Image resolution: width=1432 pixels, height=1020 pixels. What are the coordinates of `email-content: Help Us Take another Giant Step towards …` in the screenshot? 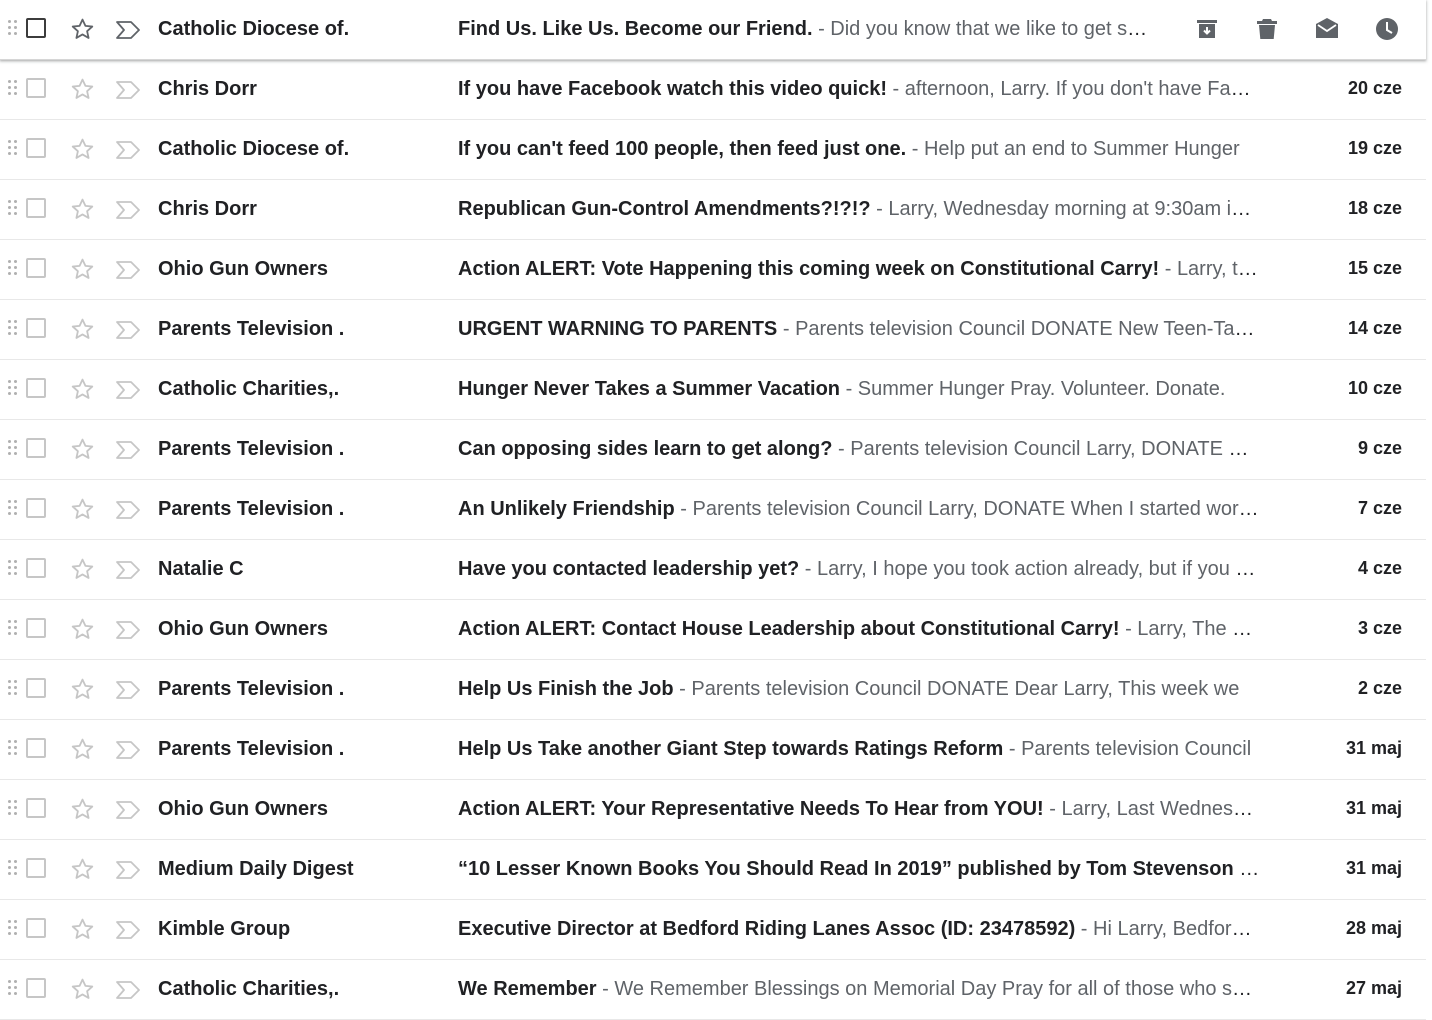 It's located at (859, 749).